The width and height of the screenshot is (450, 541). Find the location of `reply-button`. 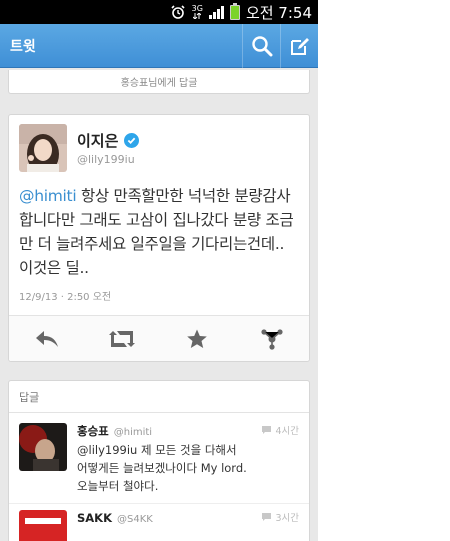

reply-button is located at coordinates (47, 339).